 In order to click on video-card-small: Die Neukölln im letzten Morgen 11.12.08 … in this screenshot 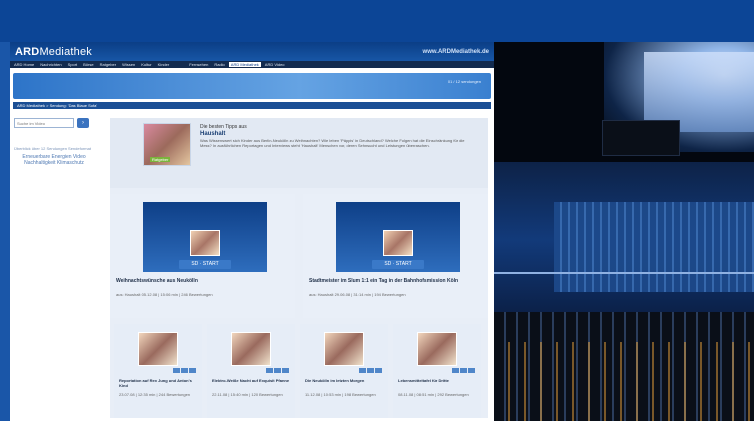, I will do `click(344, 371)`.